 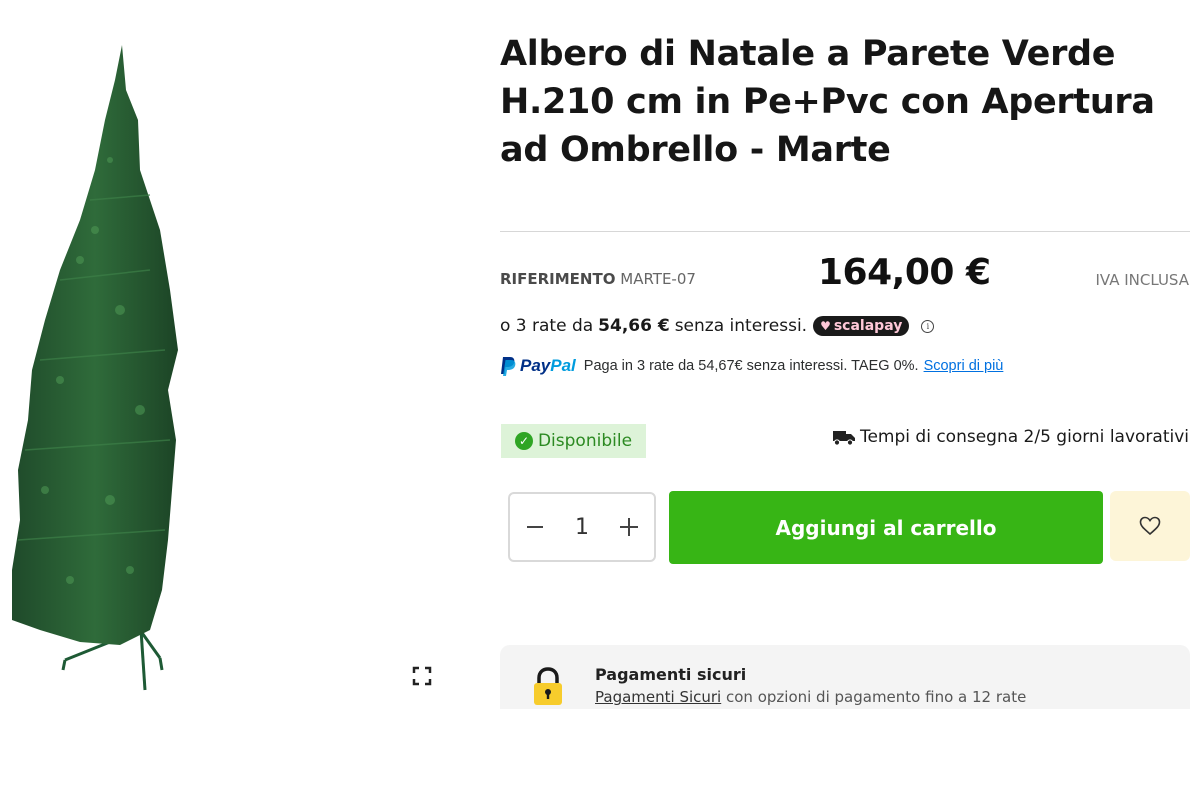 I want to click on delivery-text: Tempi di consegna 2/5 giorni lavorativi, so click(x=1024, y=437).